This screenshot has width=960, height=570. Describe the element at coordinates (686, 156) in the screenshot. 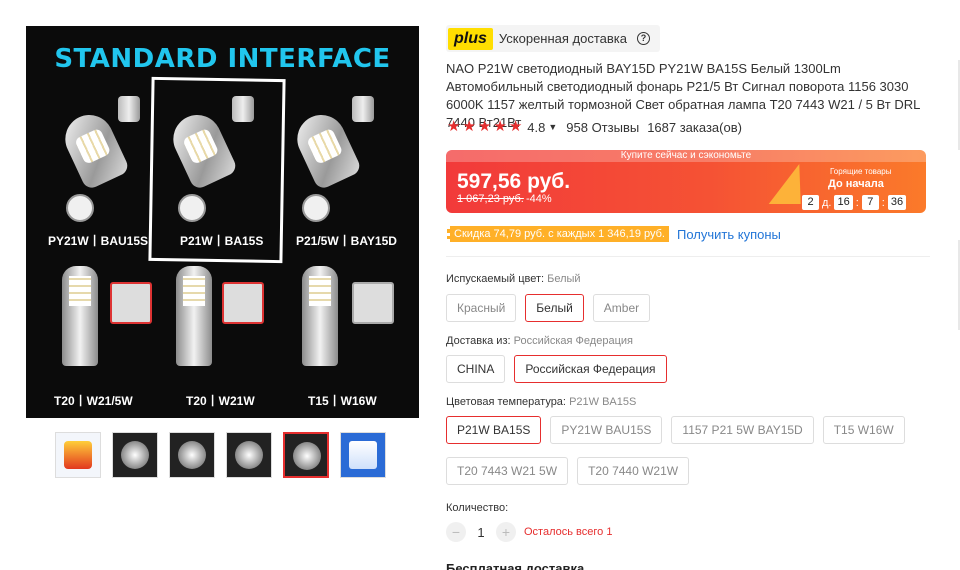

I see `promo-strip: Купите сейчас и сэкономьте` at that location.